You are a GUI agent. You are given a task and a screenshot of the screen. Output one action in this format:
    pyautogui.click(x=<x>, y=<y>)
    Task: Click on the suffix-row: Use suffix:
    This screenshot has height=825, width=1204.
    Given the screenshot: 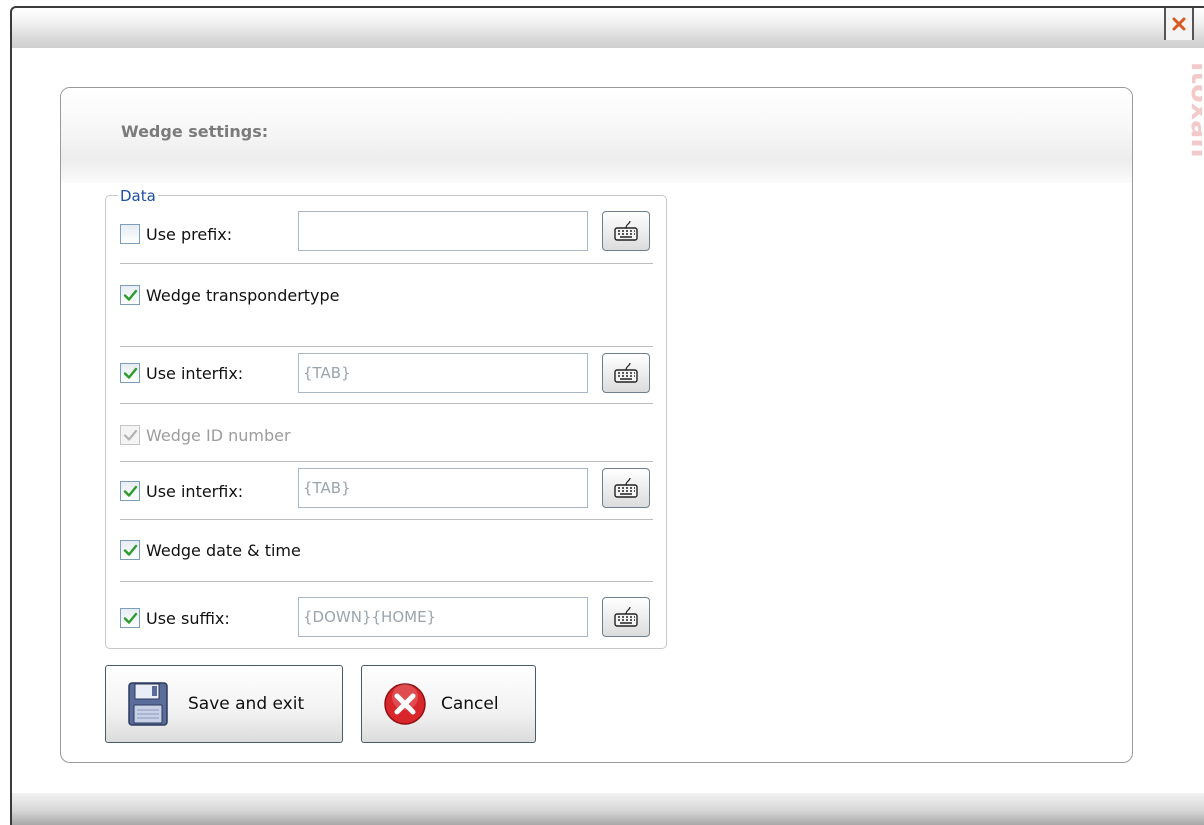 What is the action you would take?
    pyautogui.click(x=175, y=618)
    